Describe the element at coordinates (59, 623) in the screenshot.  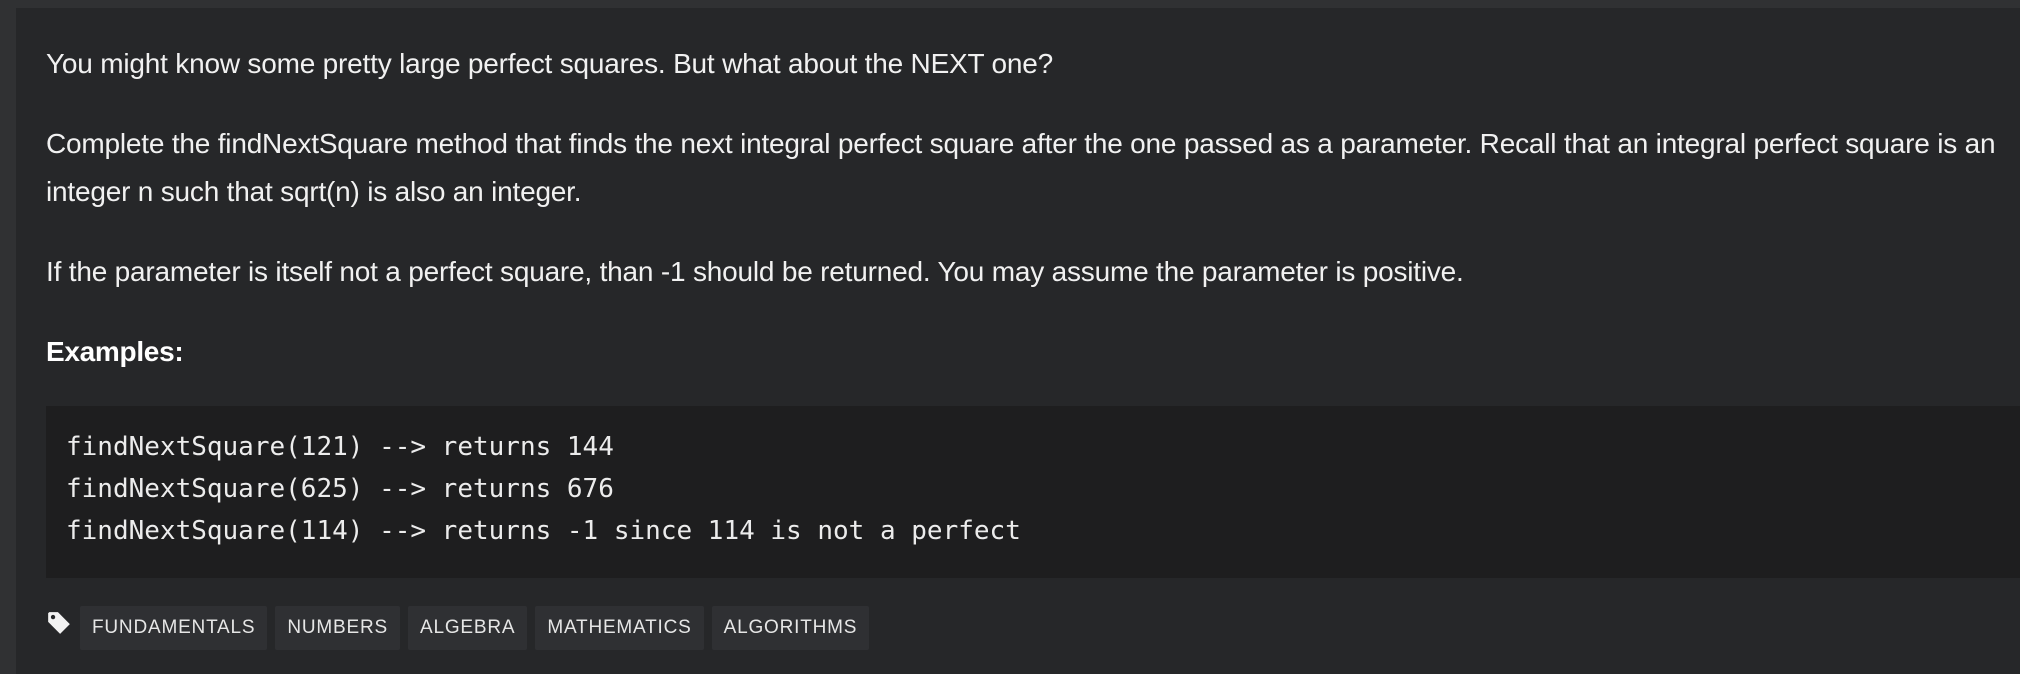
I see `tag-icon` at that location.